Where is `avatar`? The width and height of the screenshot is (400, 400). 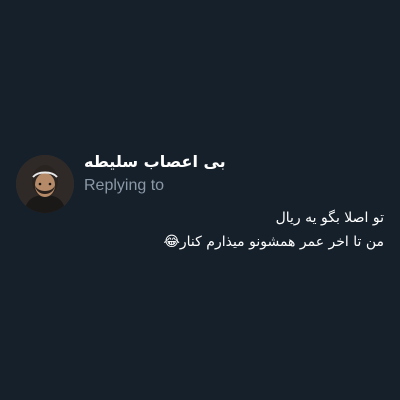 avatar is located at coordinates (45, 184).